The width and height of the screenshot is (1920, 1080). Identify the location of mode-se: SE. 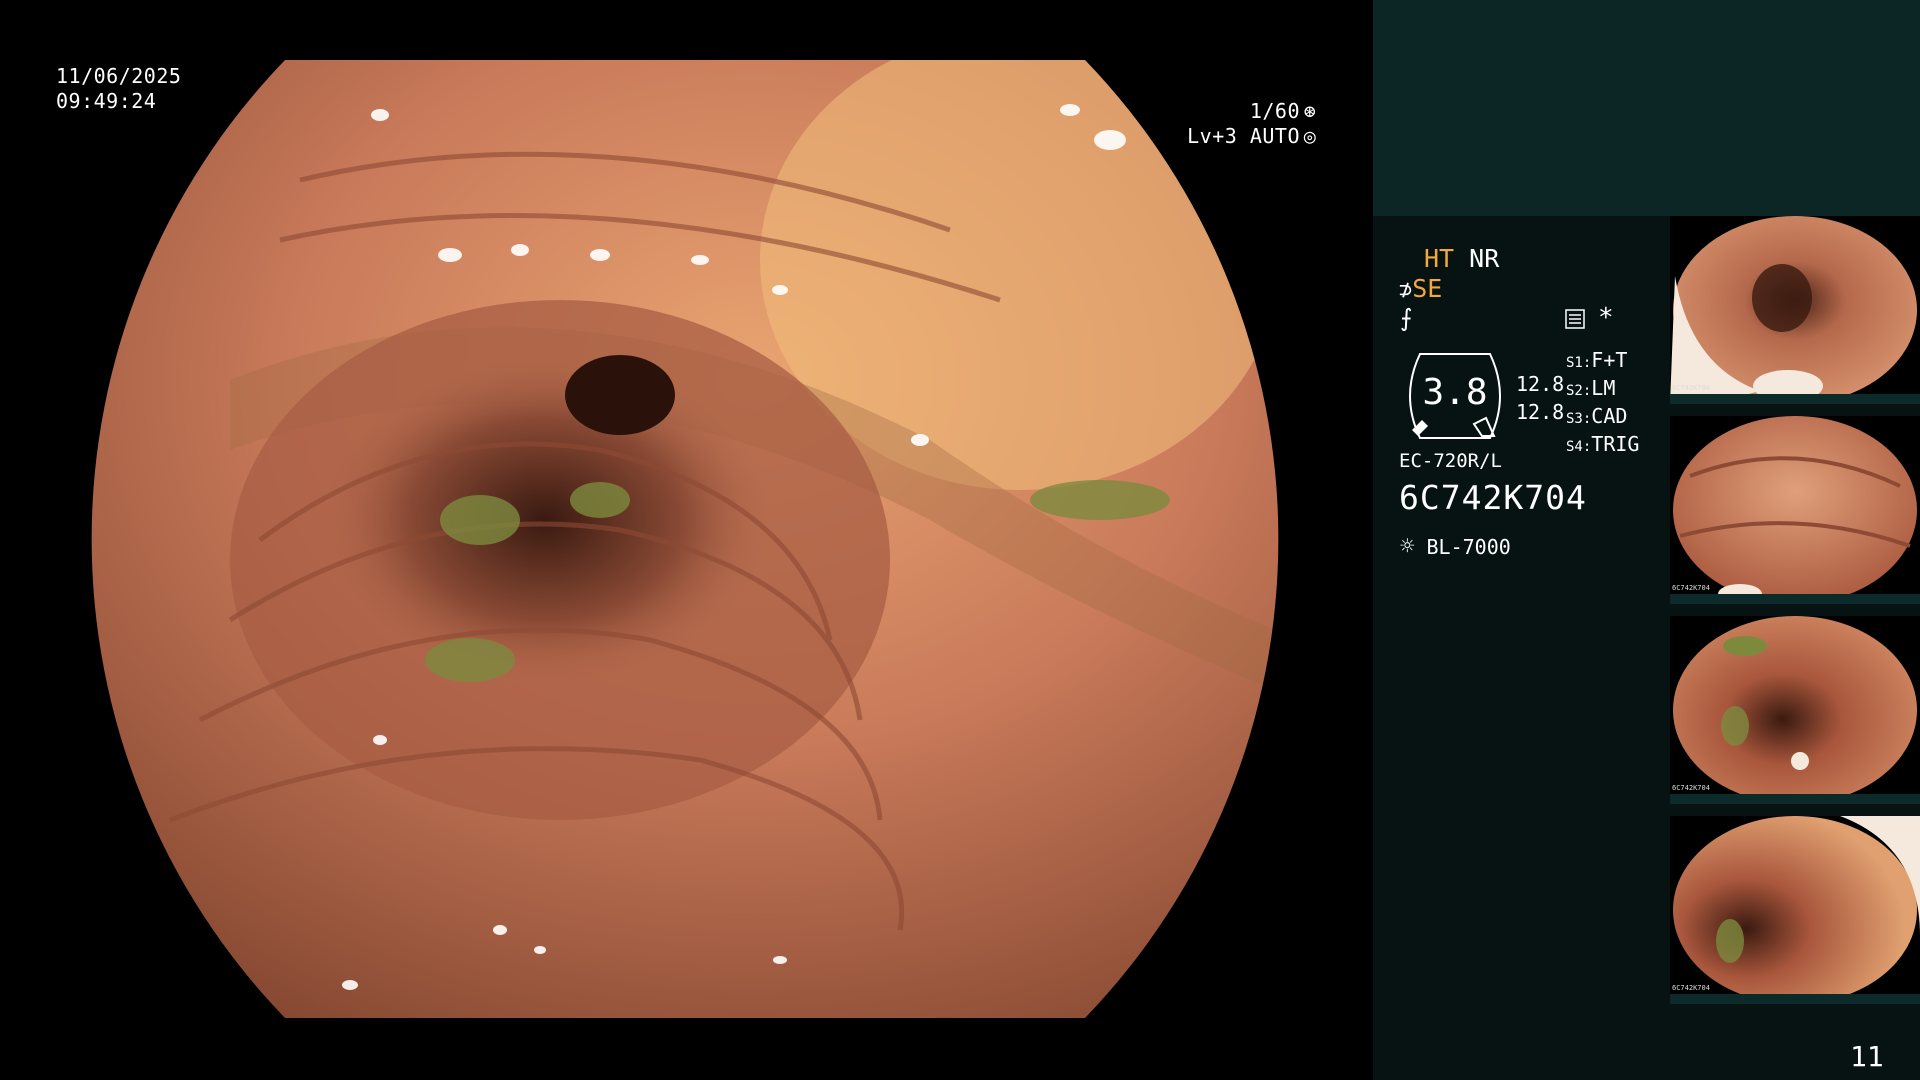
(1427, 288).